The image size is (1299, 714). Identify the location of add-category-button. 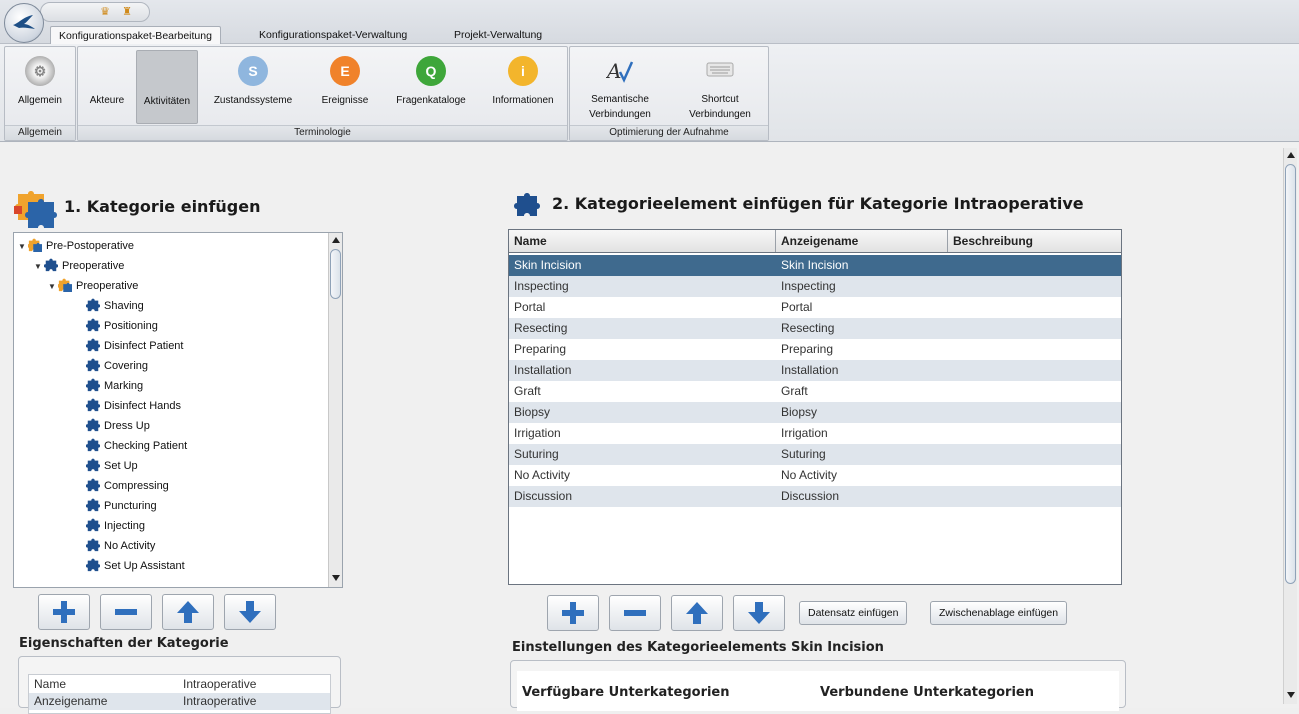
(64, 612).